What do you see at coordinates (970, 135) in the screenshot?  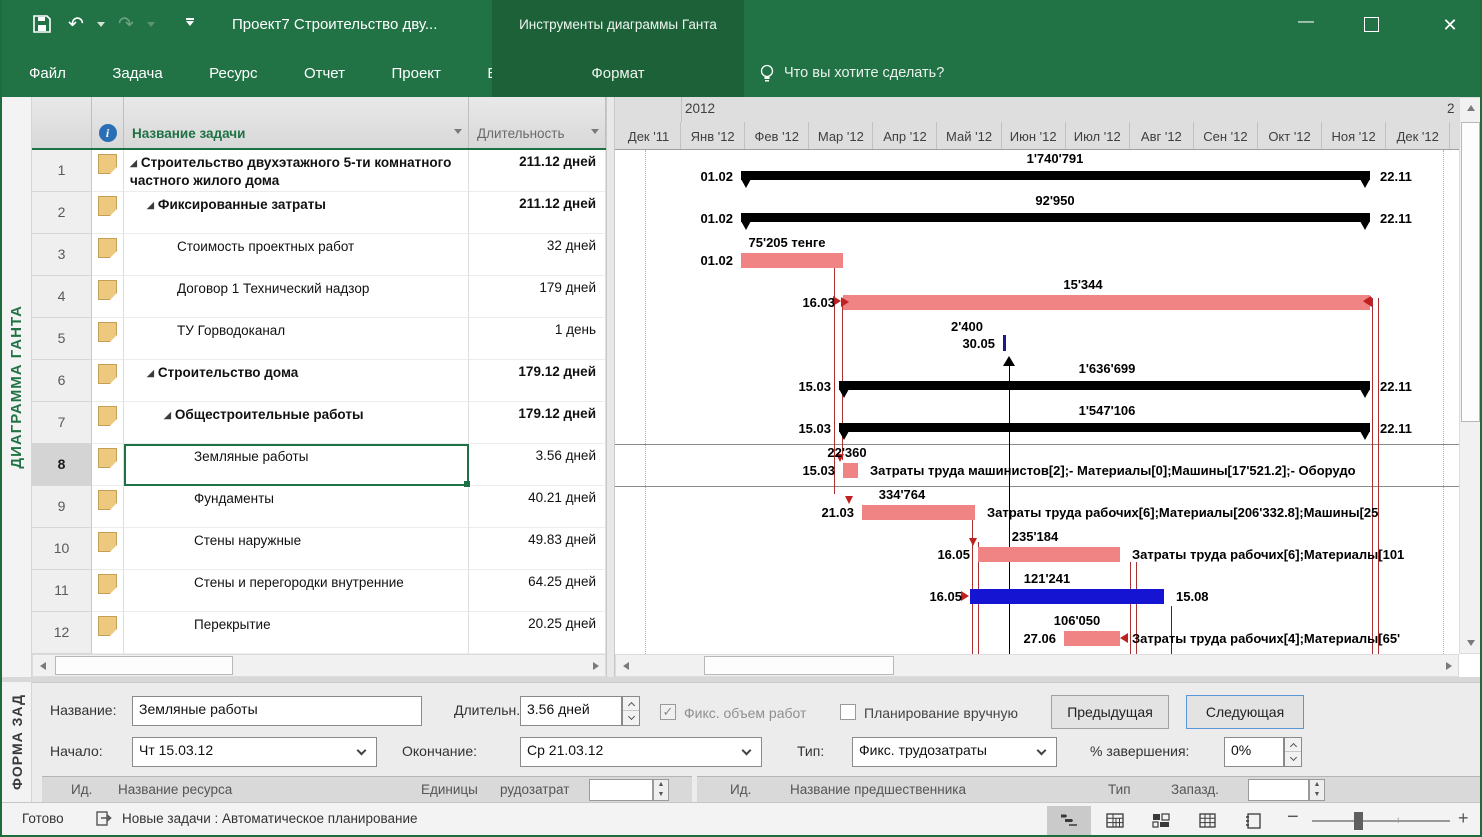 I see `timeline-month: Май '12` at bounding box center [970, 135].